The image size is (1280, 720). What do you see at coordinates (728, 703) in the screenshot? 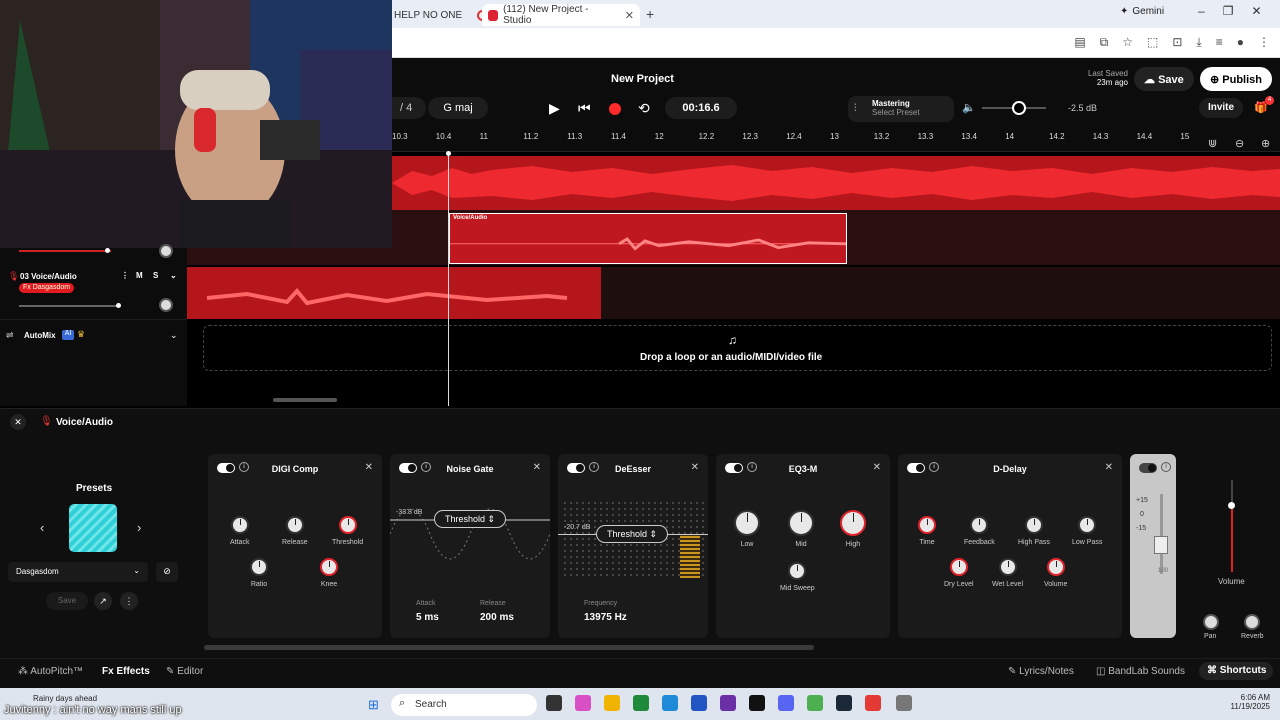
I see `app-icon` at bounding box center [728, 703].